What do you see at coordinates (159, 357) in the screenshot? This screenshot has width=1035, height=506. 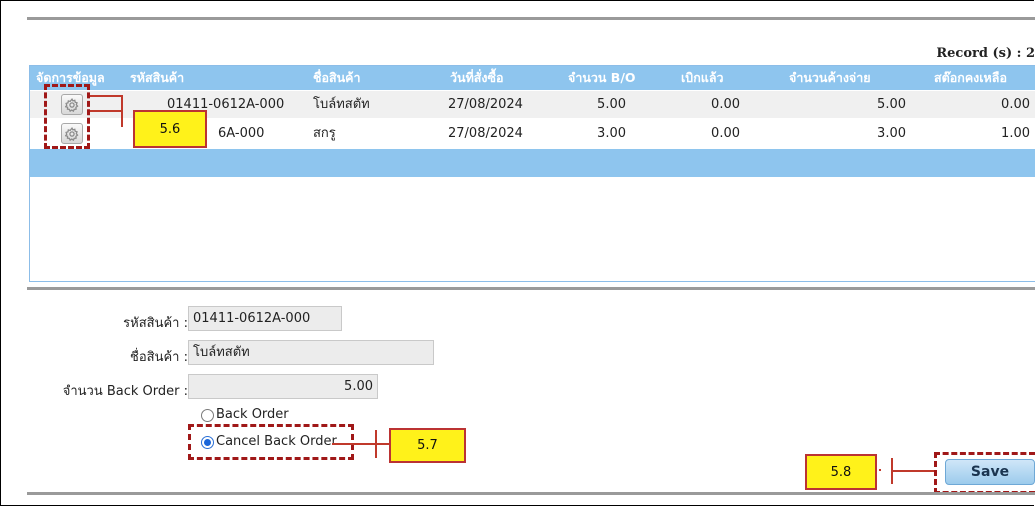 I see `label-product-name: ชื่อสินค้า :` at bounding box center [159, 357].